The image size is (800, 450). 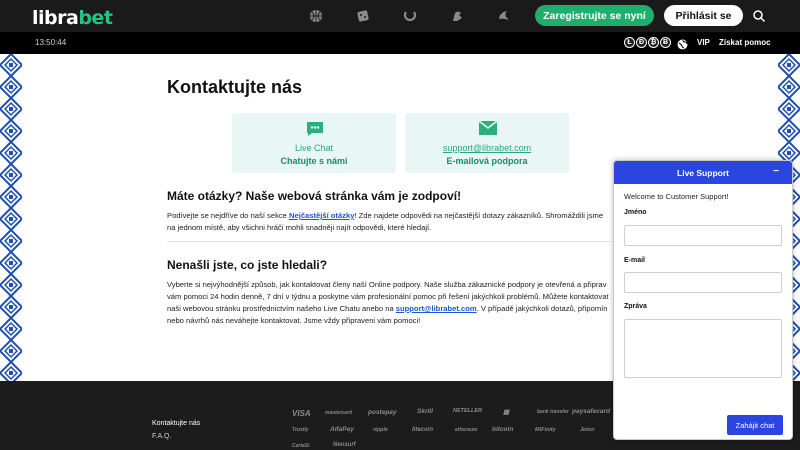 What do you see at coordinates (776, 172) in the screenshot?
I see `minimize-icon: −` at bounding box center [776, 172].